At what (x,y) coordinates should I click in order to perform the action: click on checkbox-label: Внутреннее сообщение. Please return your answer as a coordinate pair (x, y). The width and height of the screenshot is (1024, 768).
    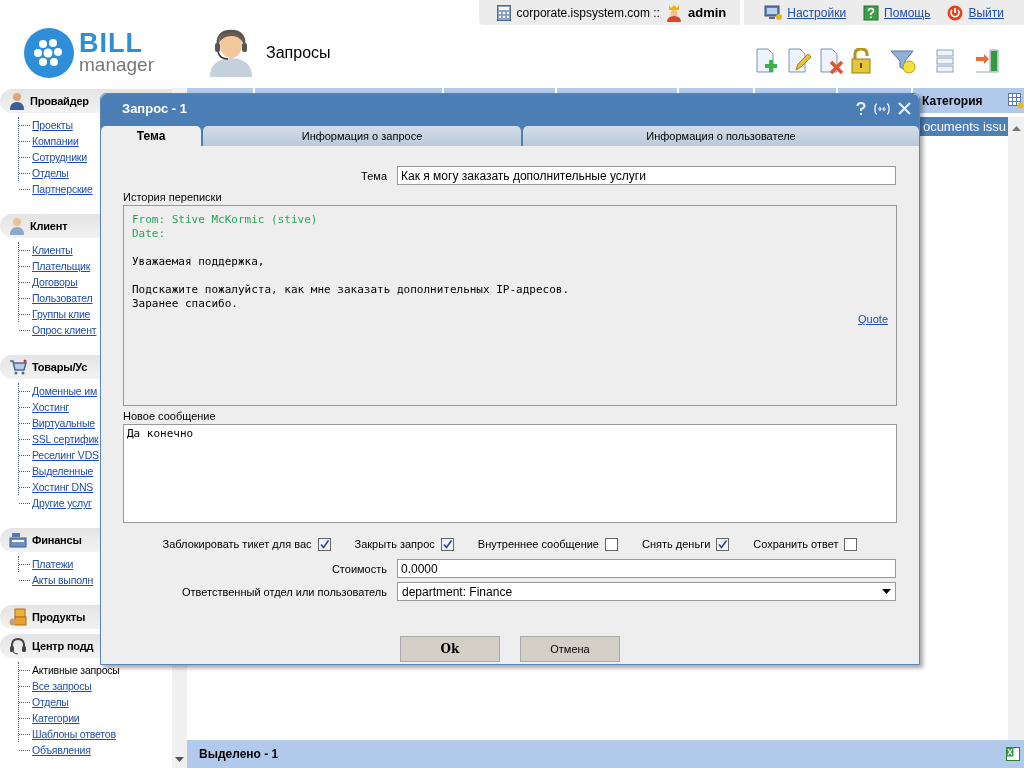
    Looking at the image, I should click on (538, 544).